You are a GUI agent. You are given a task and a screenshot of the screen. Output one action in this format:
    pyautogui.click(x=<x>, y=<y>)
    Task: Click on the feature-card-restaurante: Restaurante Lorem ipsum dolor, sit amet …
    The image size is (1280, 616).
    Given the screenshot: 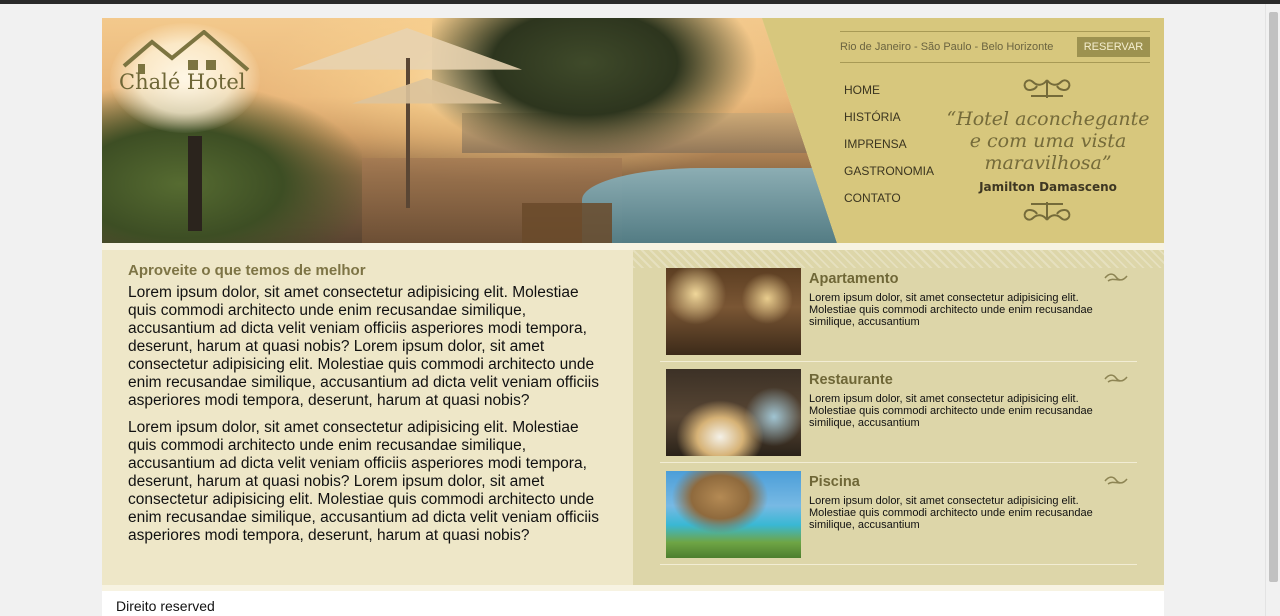 What is the action you would take?
    pyautogui.click(x=898, y=417)
    